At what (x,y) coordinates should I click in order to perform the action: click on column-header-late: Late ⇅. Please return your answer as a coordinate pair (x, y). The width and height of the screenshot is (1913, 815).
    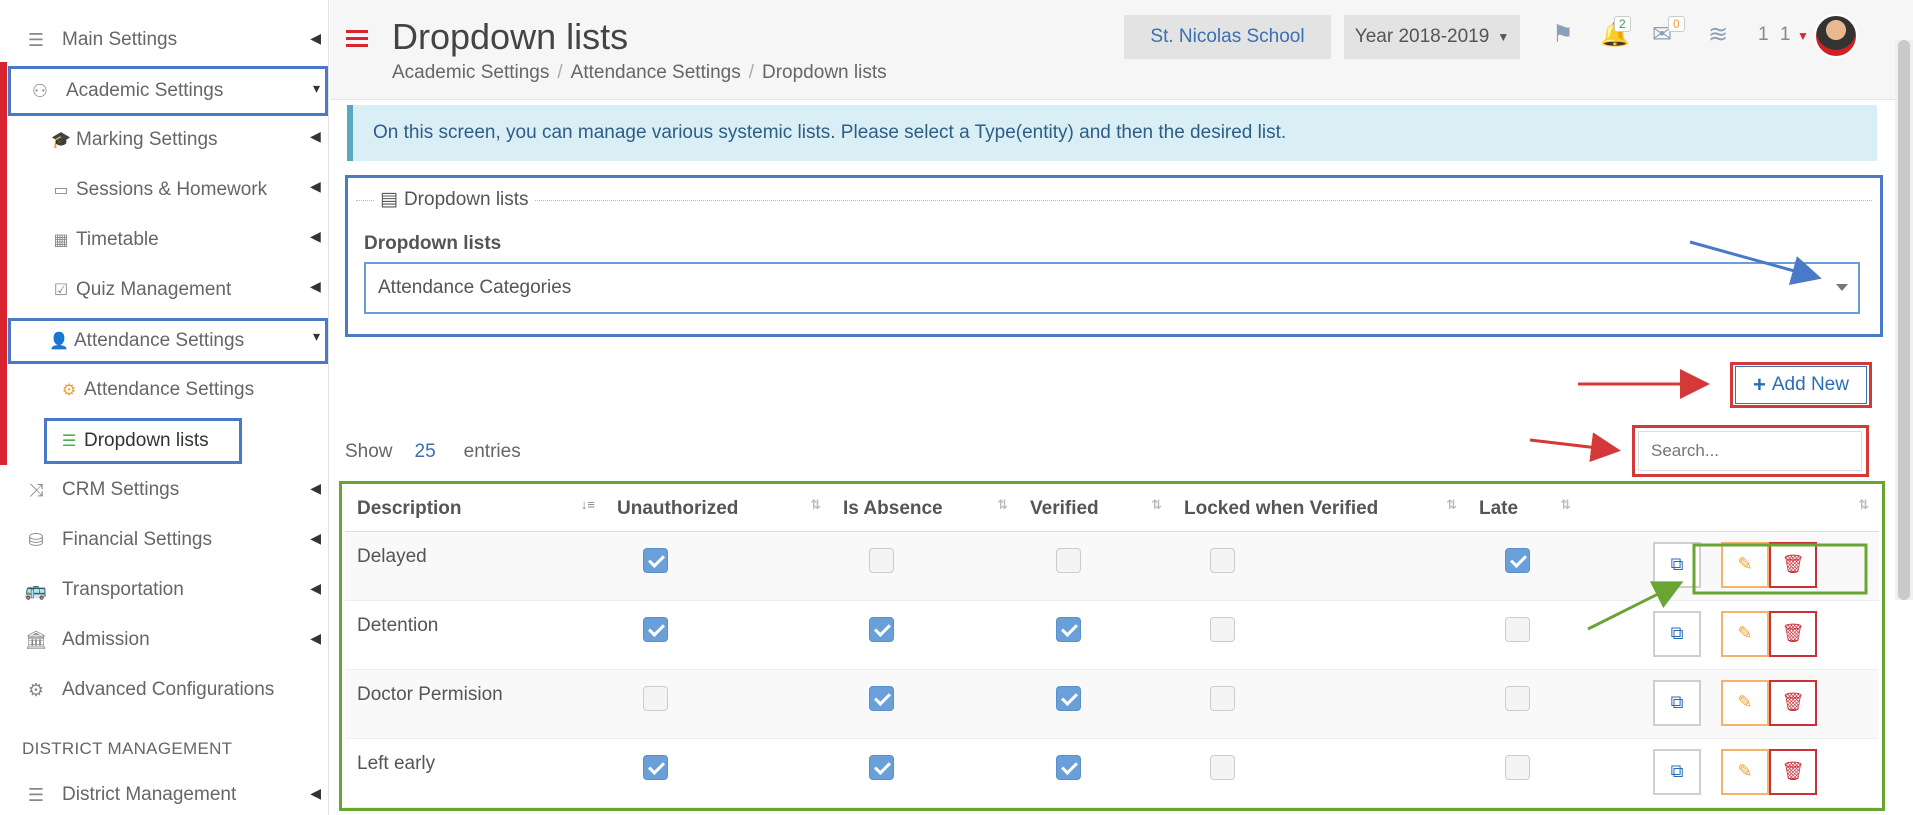
    Looking at the image, I should click on (1524, 509).